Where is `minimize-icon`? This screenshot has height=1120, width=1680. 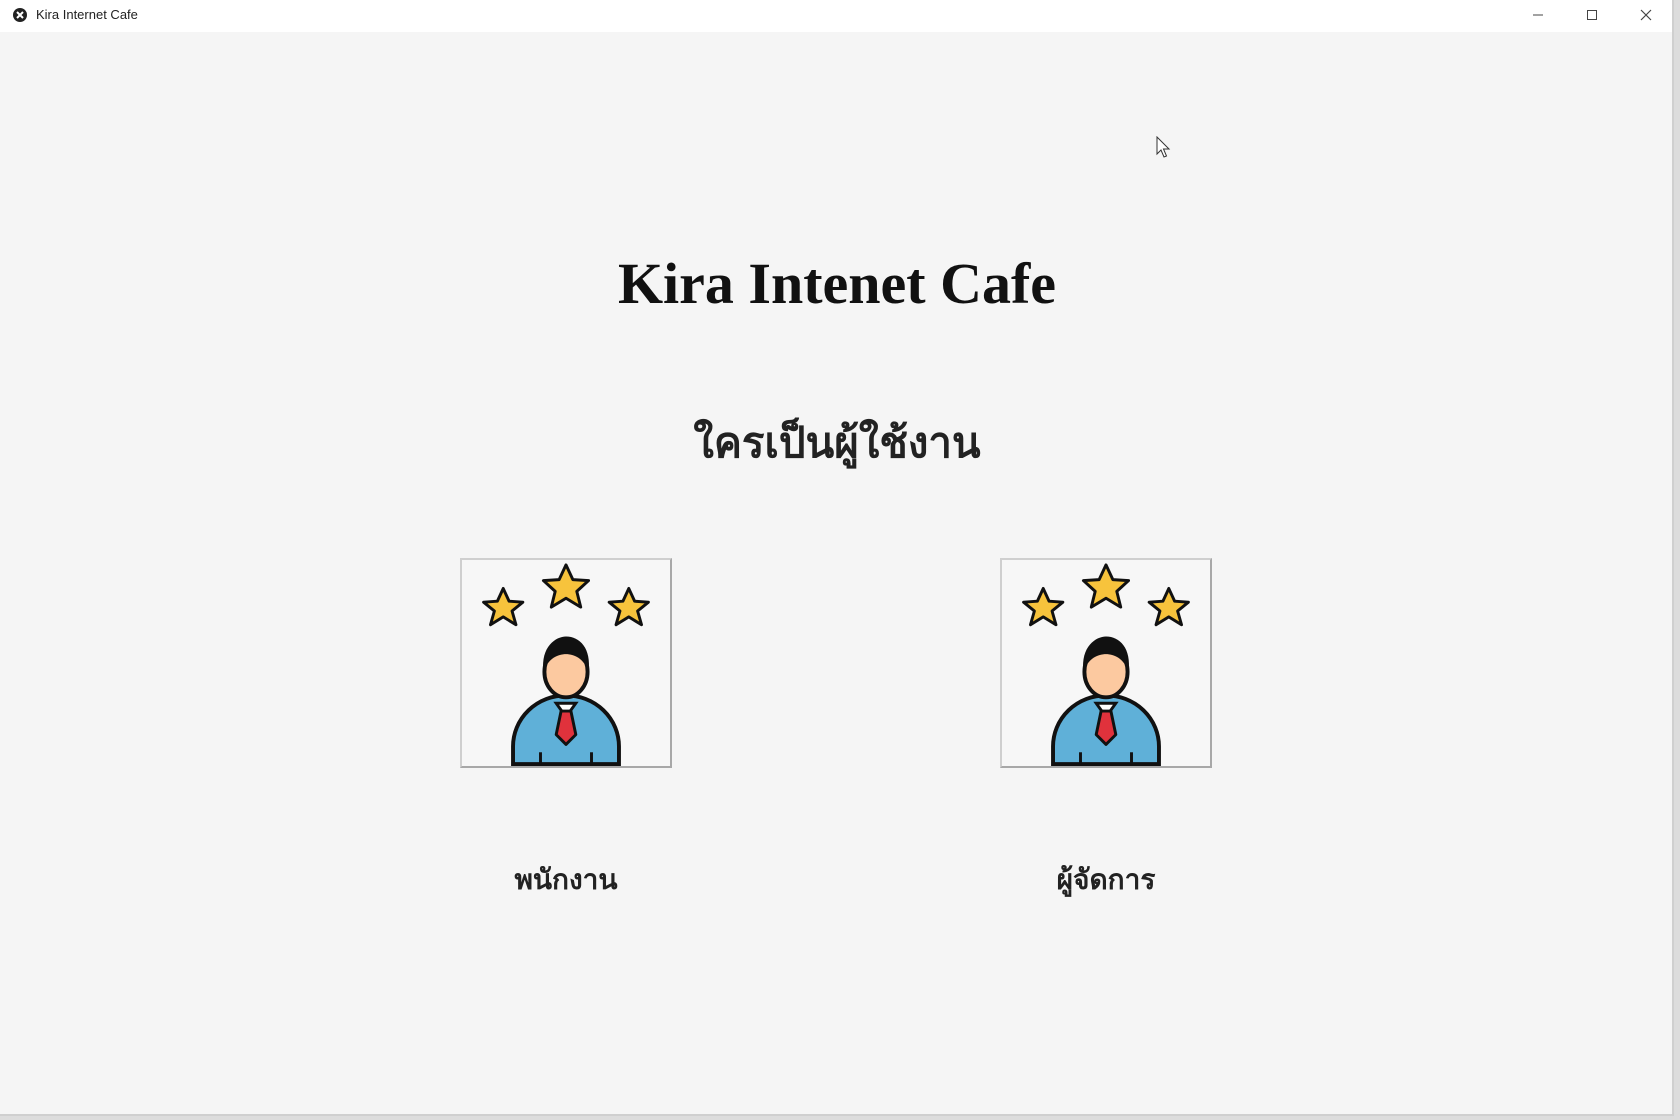 minimize-icon is located at coordinates (1538, 15).